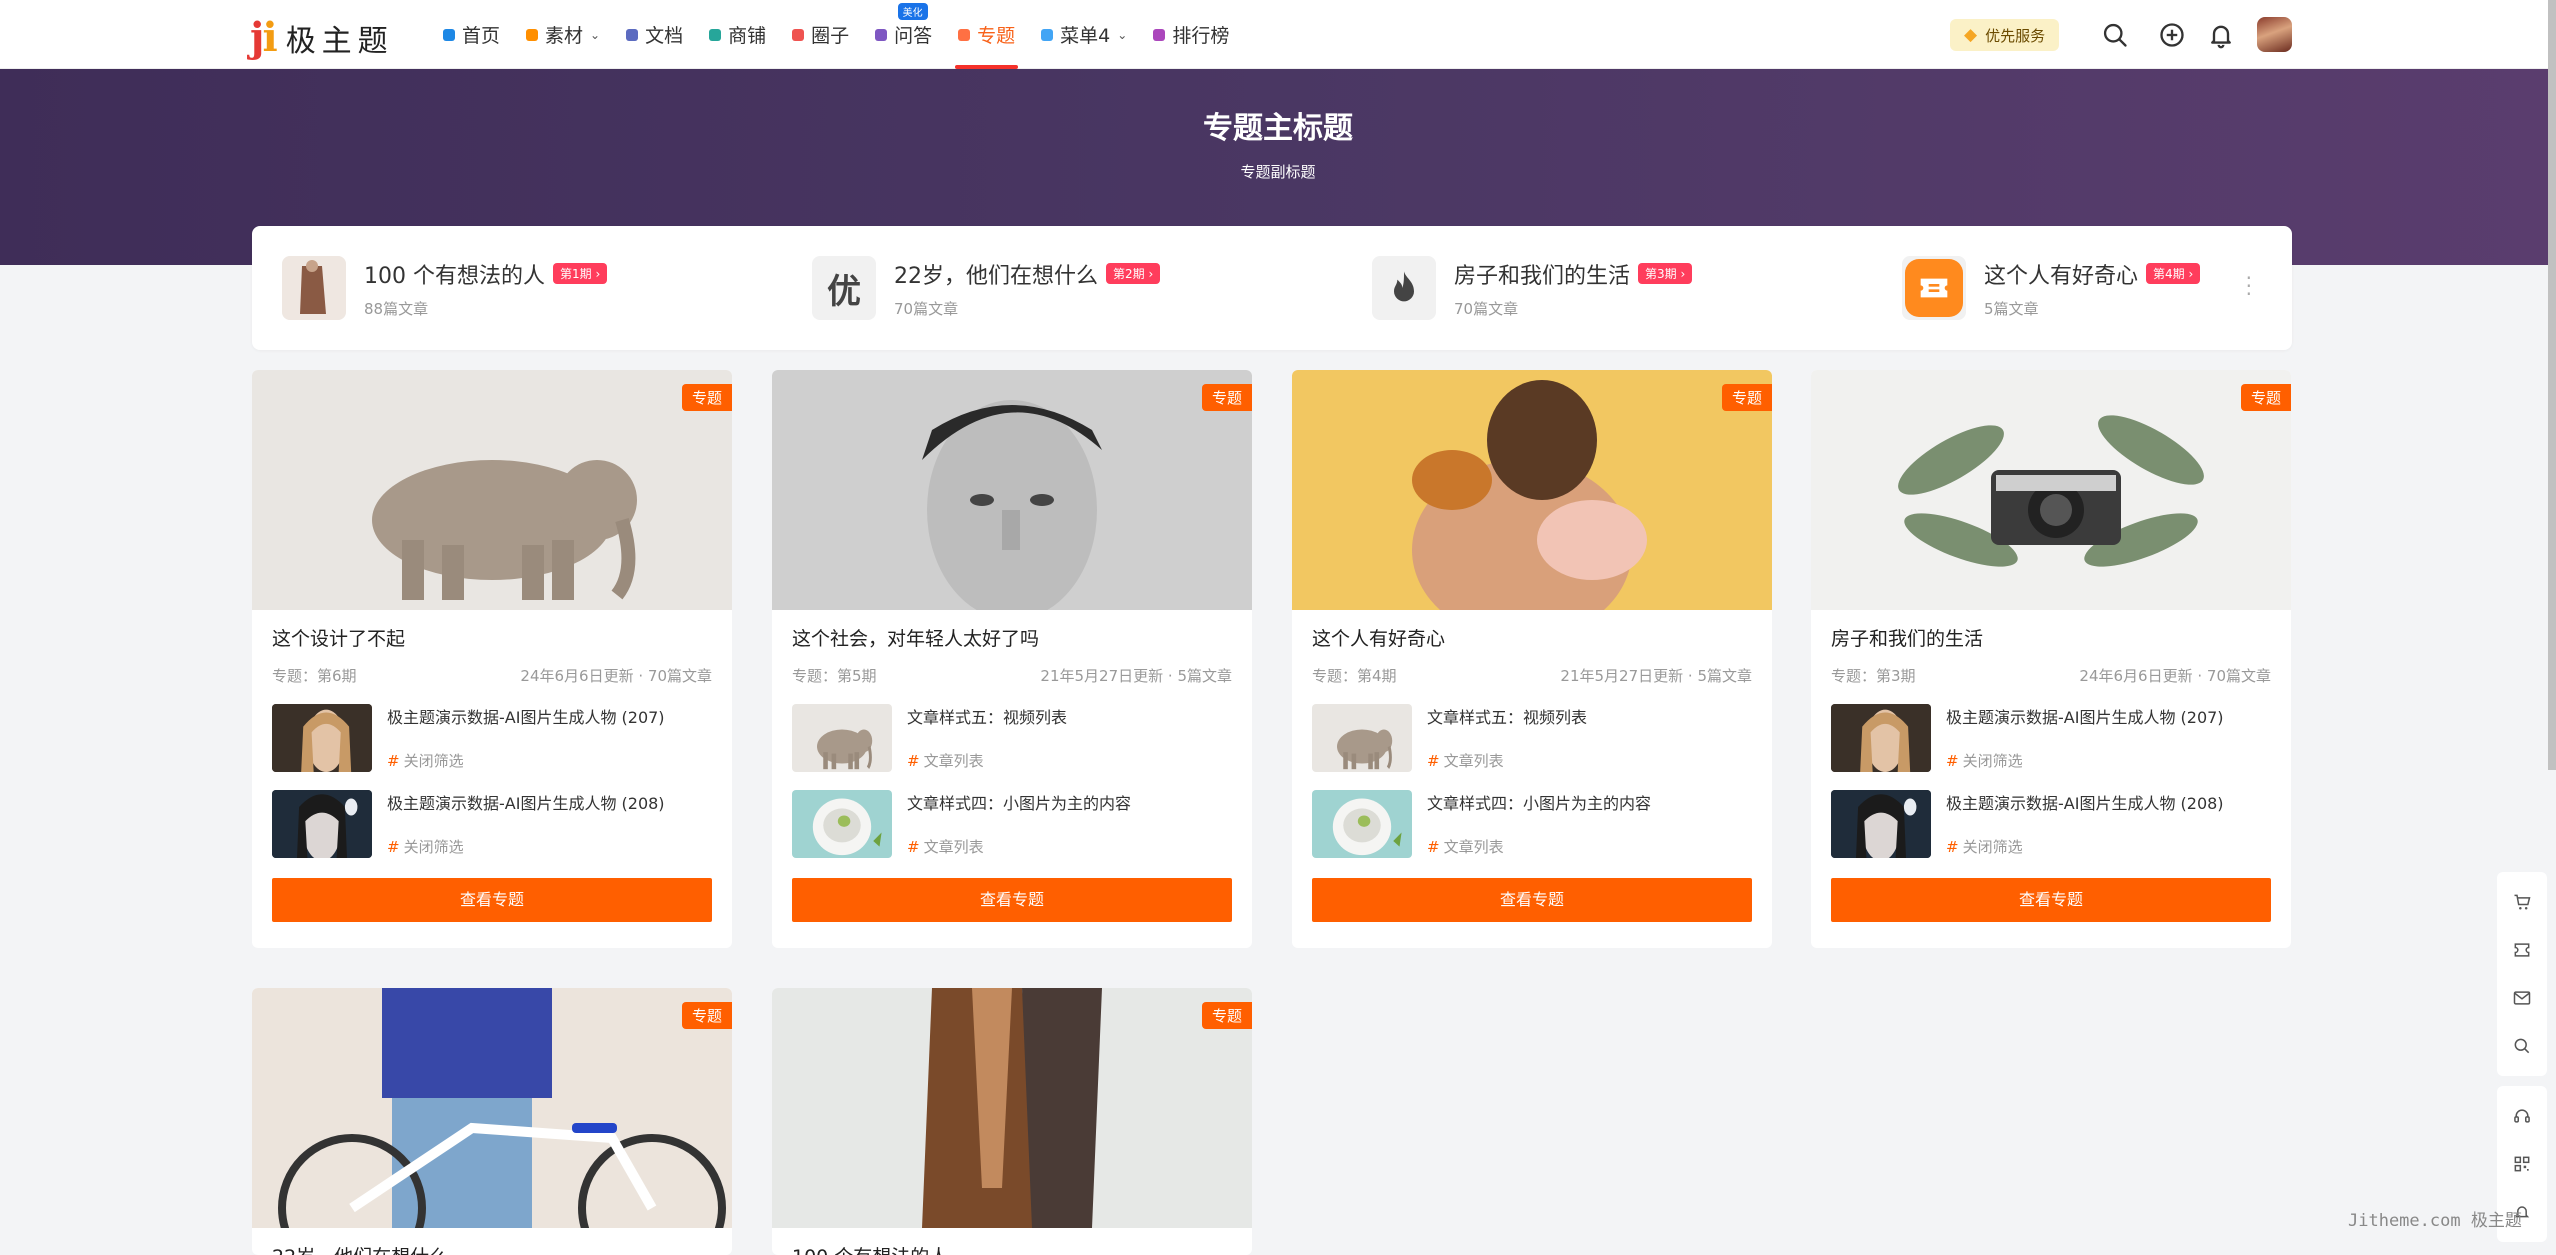  Describe the element at coordinates (1532, 288) in the screenshot. I see `series-item-3: 房子和我们的生活 第3期 › 70篇文章` at that location.